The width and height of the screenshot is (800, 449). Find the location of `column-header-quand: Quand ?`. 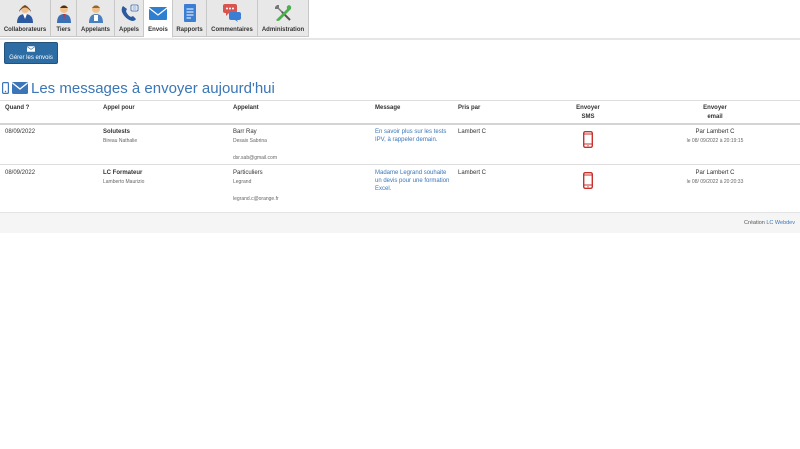

column-header-quand: Quand ? is located at coordinates (17, 108).